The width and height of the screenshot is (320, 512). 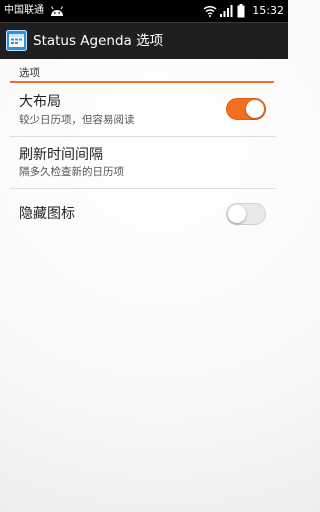 I want to click on pref-refresh-interval: 刷新时间间隔 隔多久检查新的日历项, so click(x=143, y=162).